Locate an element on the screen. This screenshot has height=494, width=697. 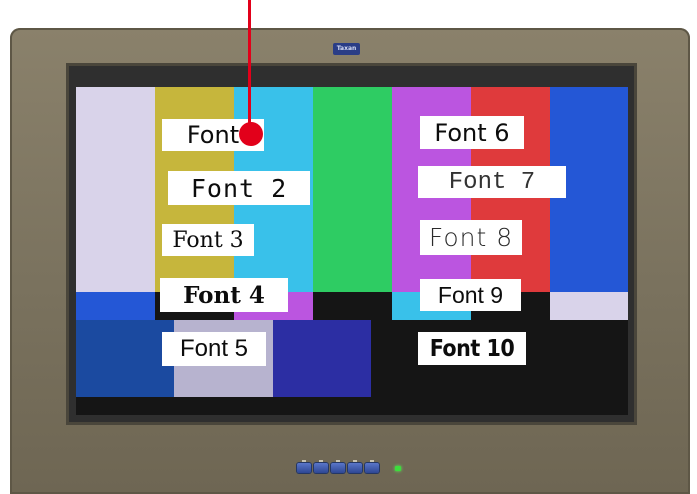
marker-dot is located at coordinates (251, 134).